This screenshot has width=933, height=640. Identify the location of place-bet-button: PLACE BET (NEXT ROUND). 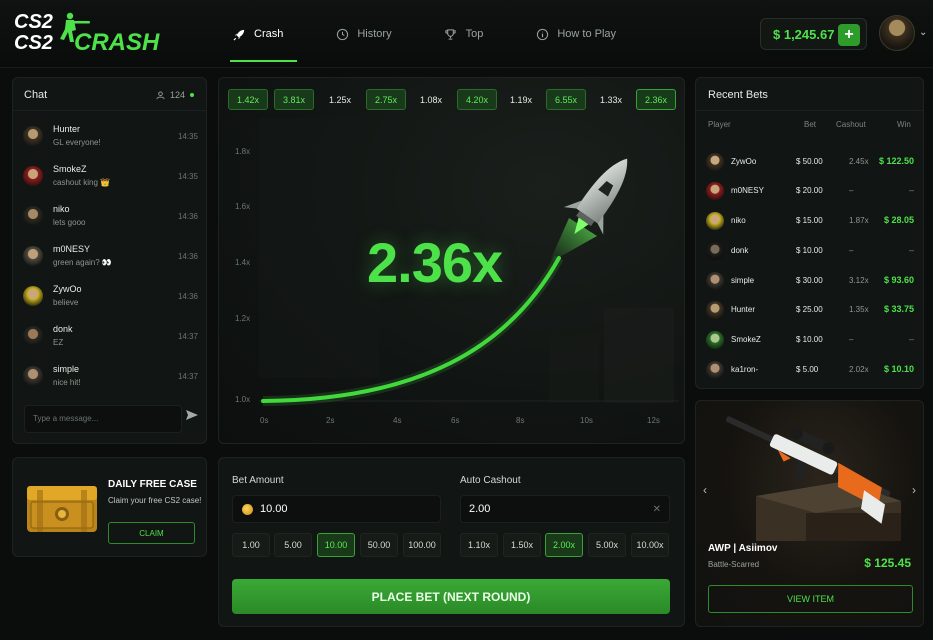
(451, 596).